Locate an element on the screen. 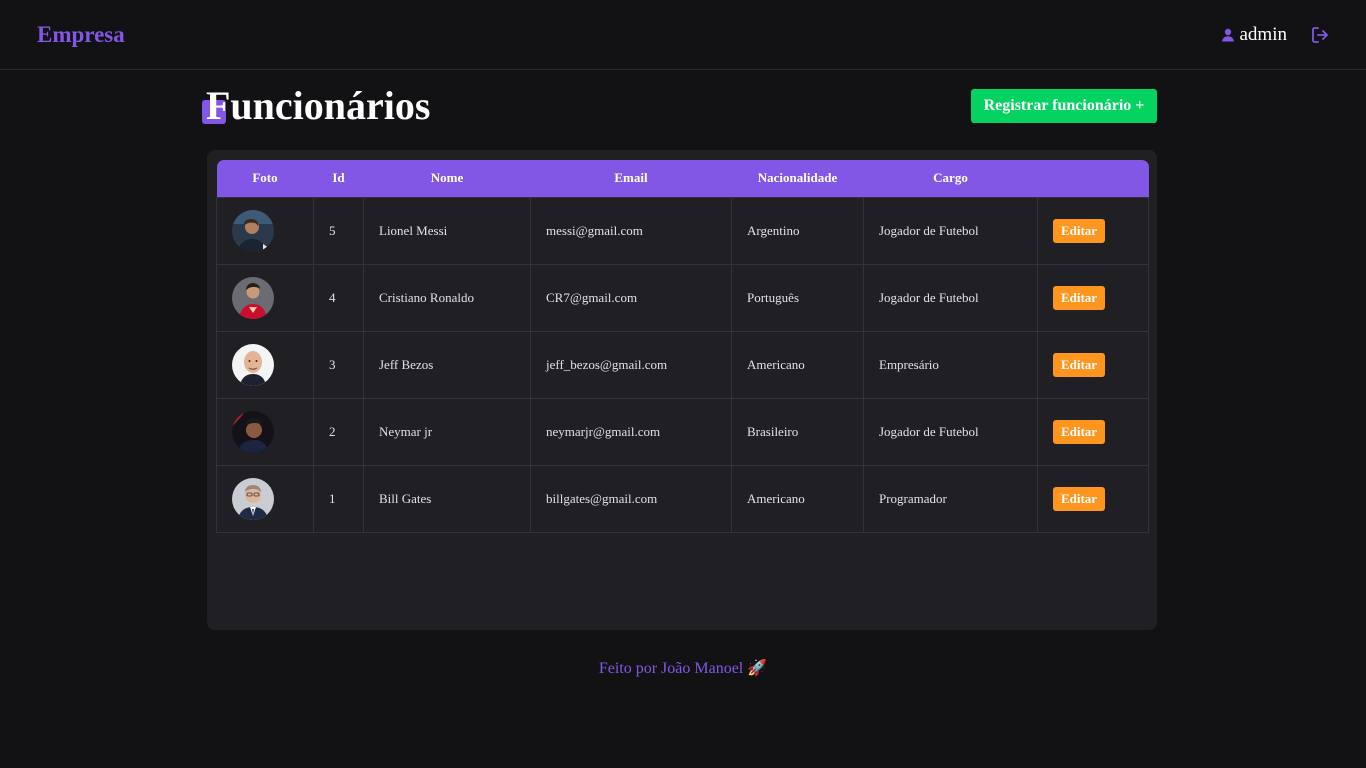  id-cell: 5 is located at coordinates (338, 230).